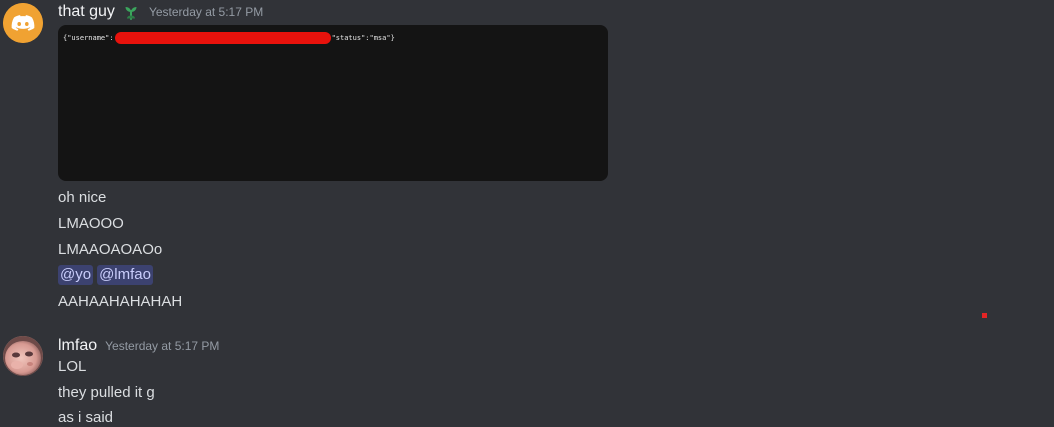 The image size is (1054, 427). I want to click on message-line: LMAAOAOAOo, so click(110, 249).